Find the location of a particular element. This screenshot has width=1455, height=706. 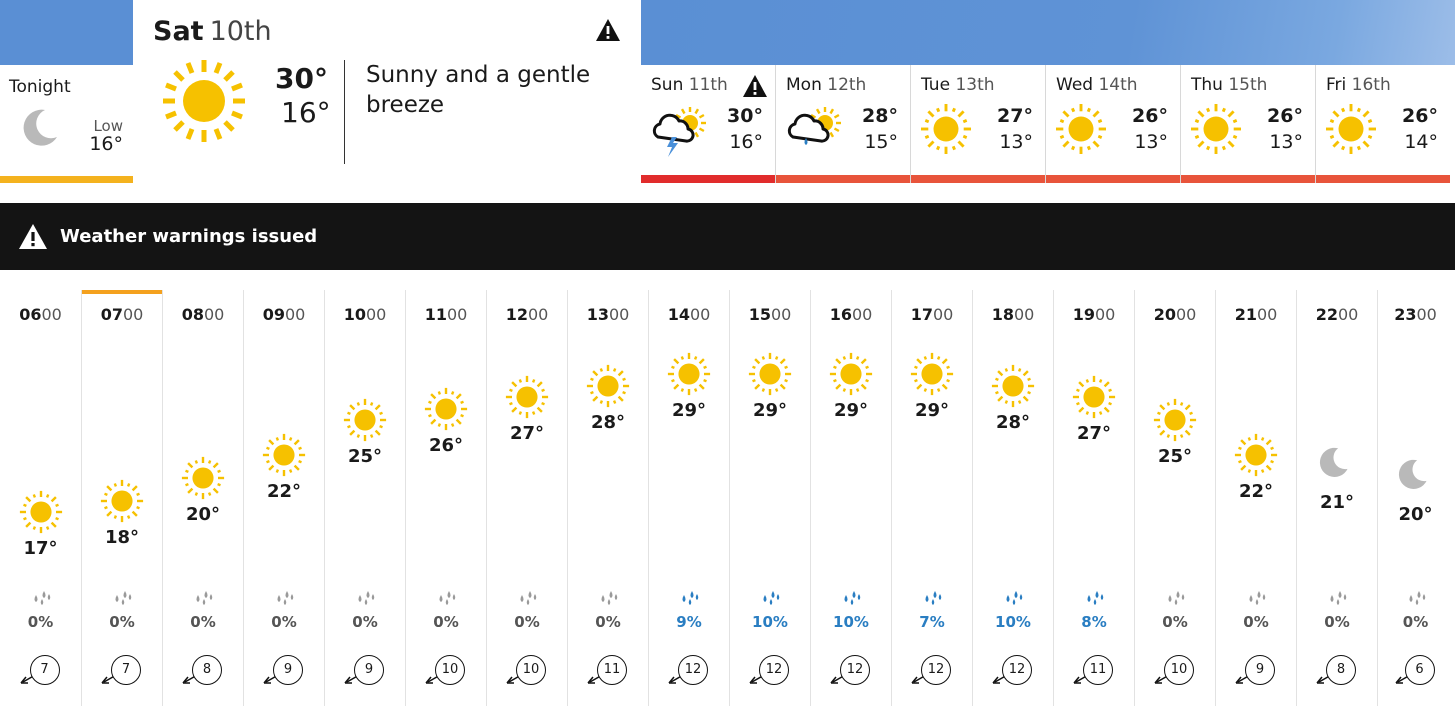

today-description: Sunny and a gentle breeze is located at coordinates (478, 90).